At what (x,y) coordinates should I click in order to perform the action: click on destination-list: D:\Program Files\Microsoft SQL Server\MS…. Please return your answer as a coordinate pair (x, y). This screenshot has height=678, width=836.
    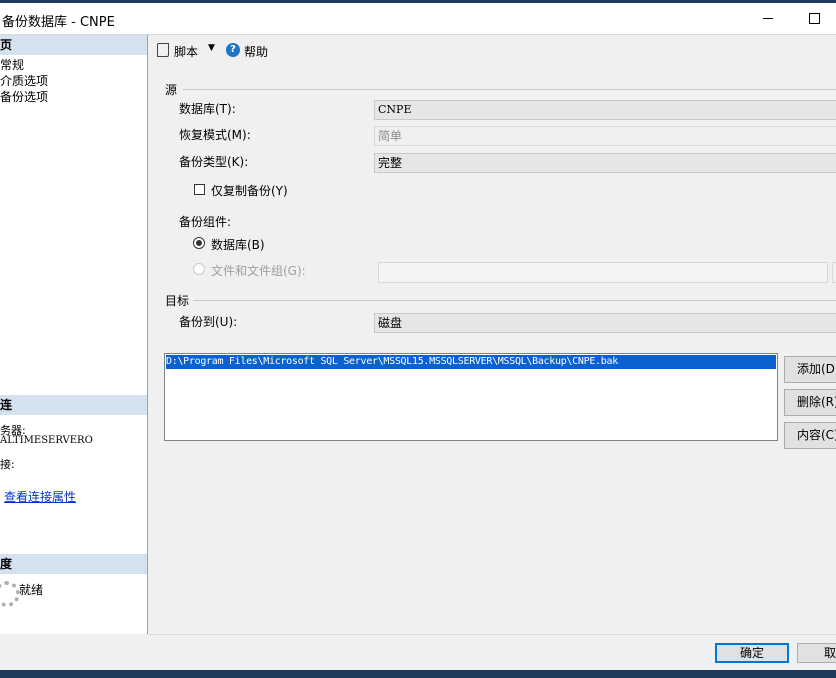
    Looking at the image, I should click on (471, 397).